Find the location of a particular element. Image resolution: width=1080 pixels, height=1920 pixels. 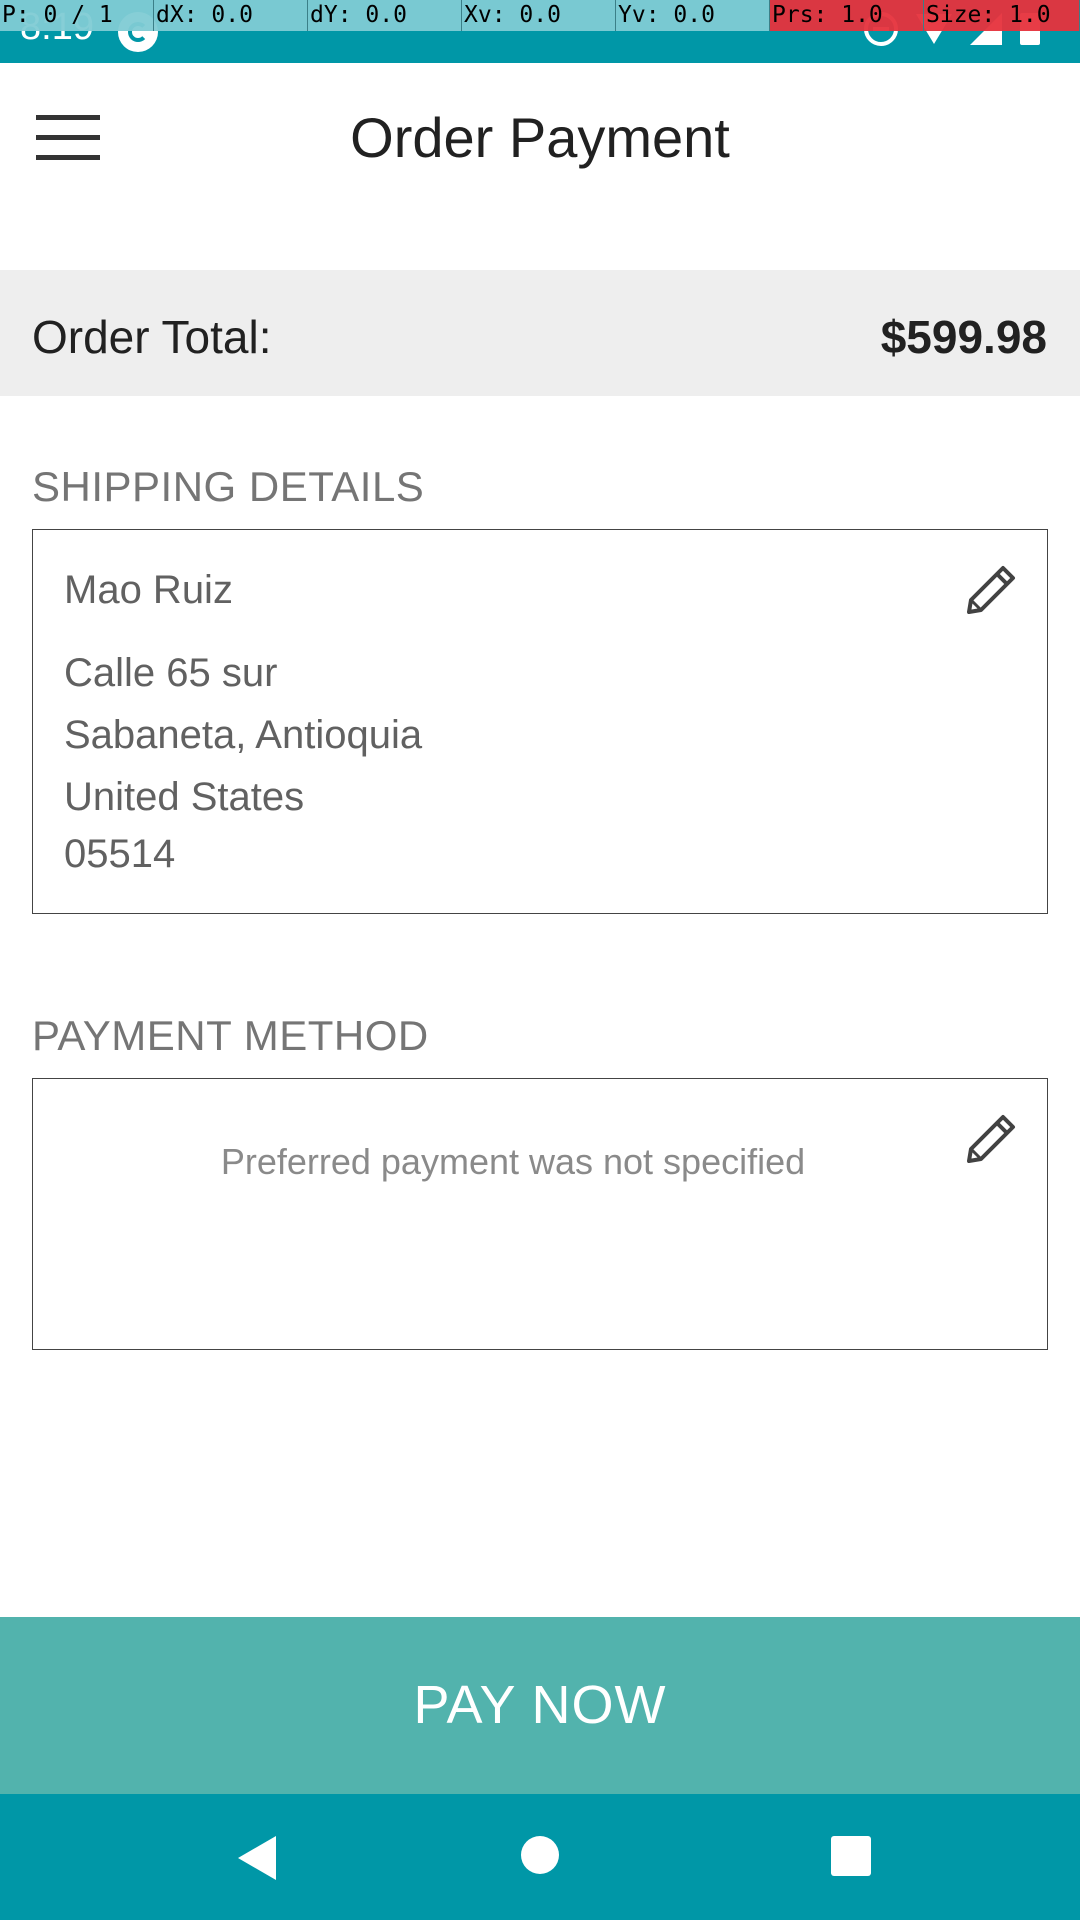

shipping-name: Mao Ruiz is located at coordinates (148, 590).